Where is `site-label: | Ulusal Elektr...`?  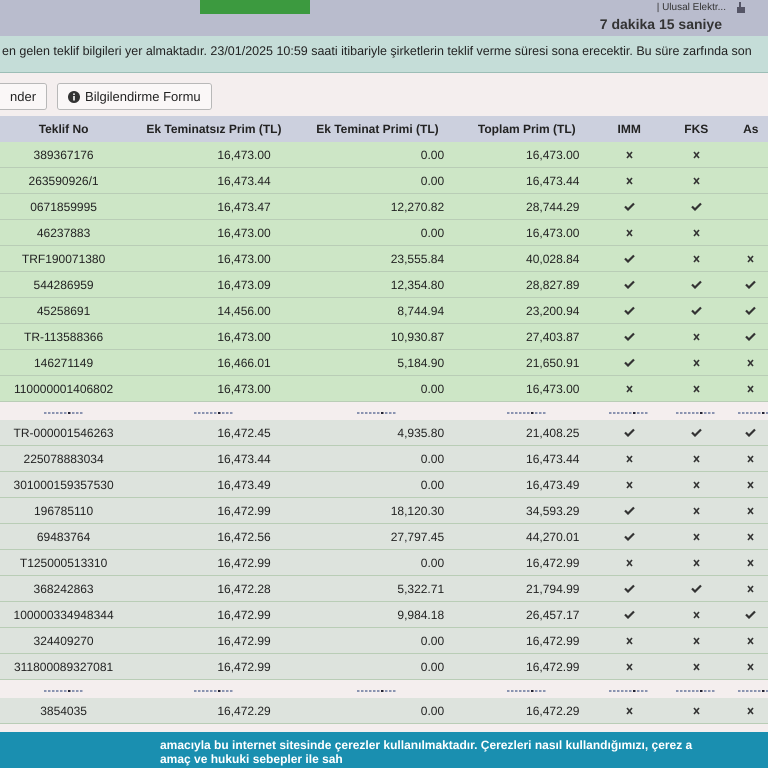 site-label: | Ulusal Elektr... is located at coordinates (691, 7).